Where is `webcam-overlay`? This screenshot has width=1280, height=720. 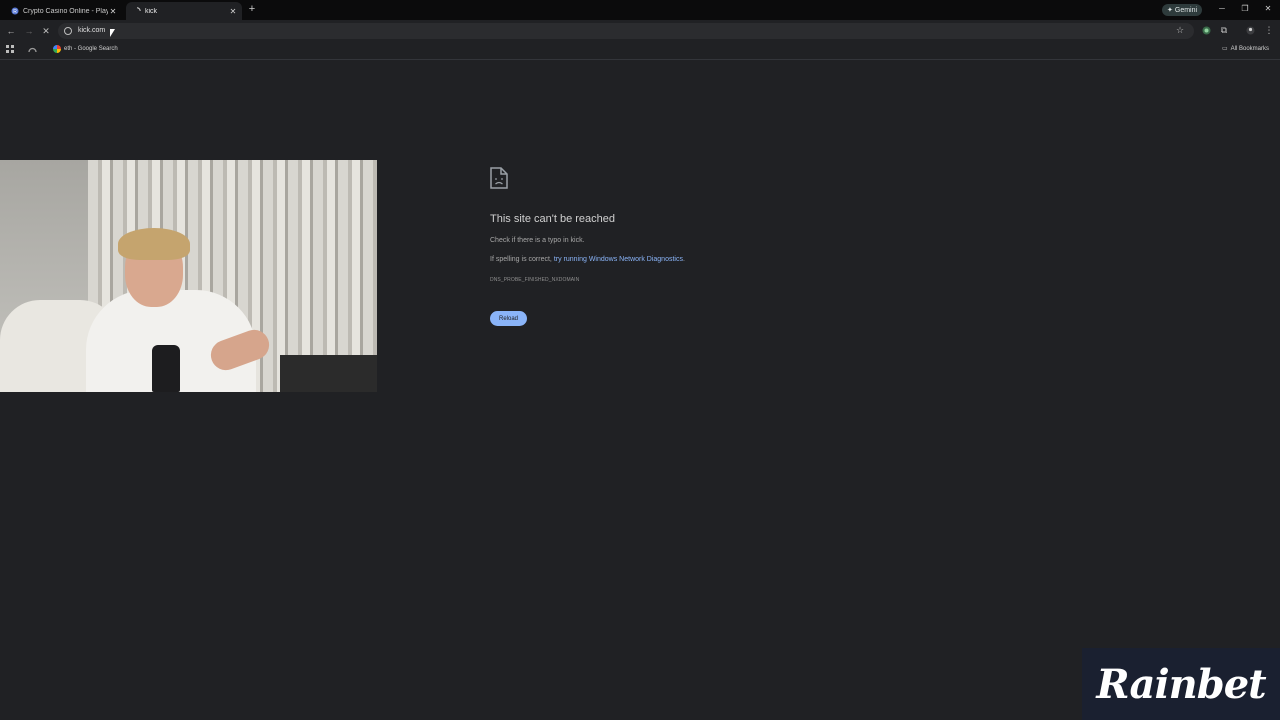
webcam-overlay is located at coordinates (188, 276).